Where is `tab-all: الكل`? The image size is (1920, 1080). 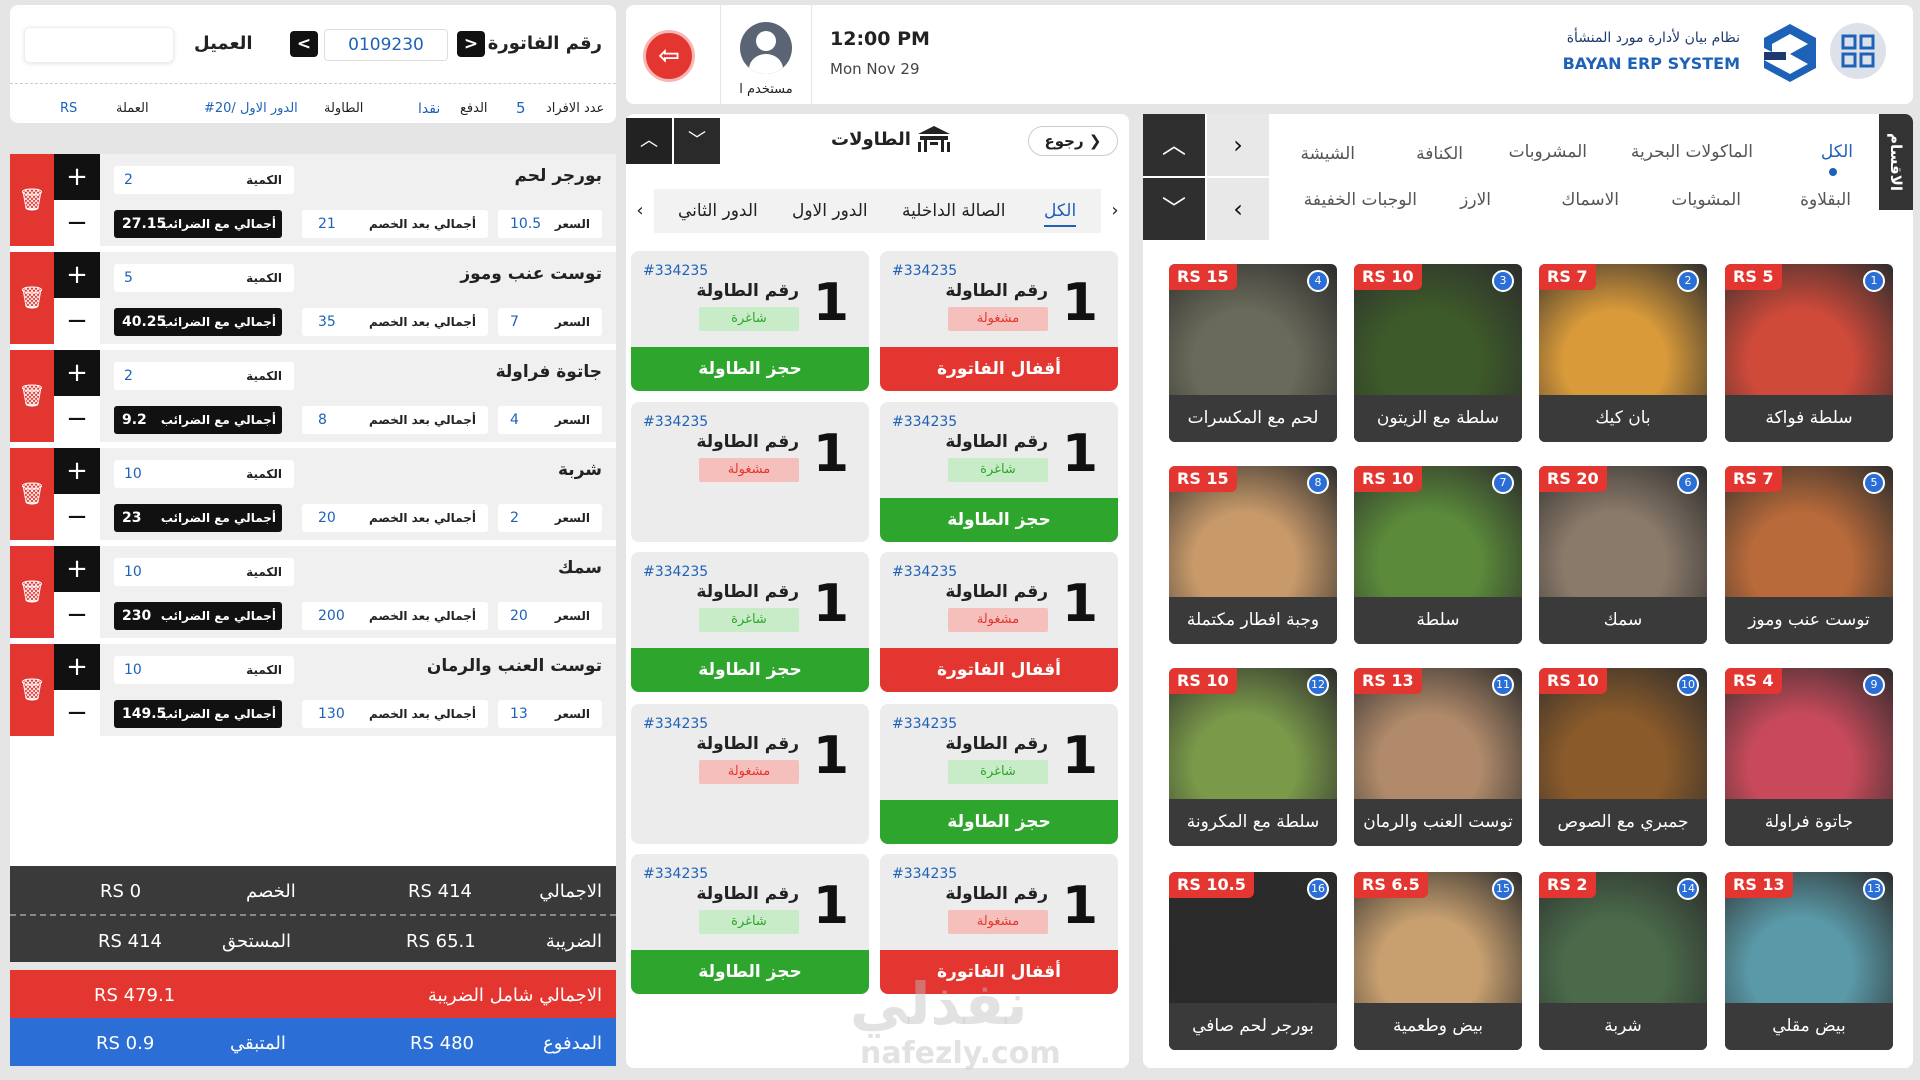 tab-all: الكل is located at coordinates (1060, 214).